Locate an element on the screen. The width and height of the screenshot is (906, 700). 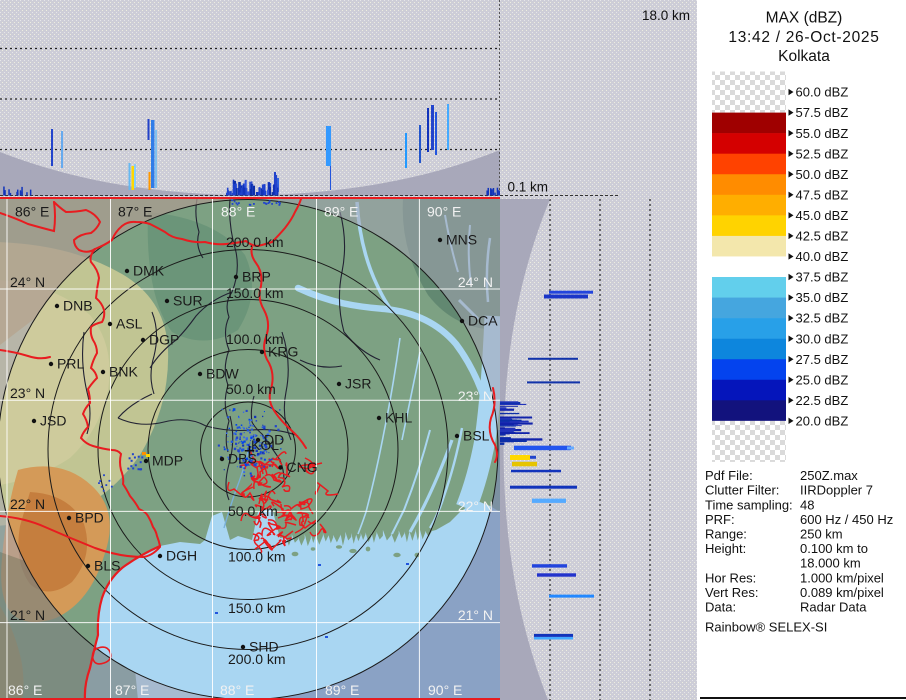
svg-text: 22.5 dBZ is located at coordinates (822, 400).